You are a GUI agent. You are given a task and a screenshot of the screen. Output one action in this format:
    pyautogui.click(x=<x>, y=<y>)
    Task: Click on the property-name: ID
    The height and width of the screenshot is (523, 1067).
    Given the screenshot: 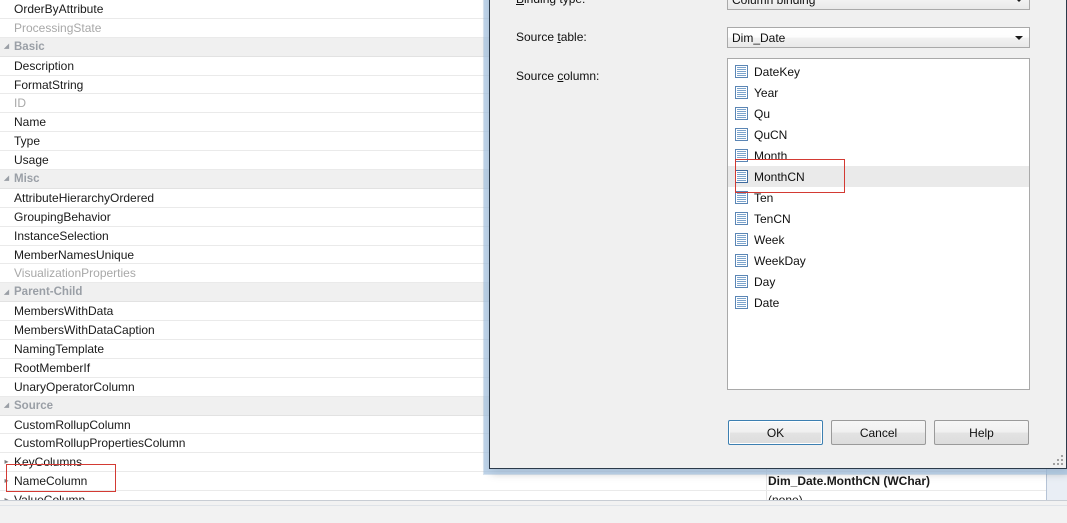 What is the action you would take?
    pyautogui.click(x=20, y=103)
    